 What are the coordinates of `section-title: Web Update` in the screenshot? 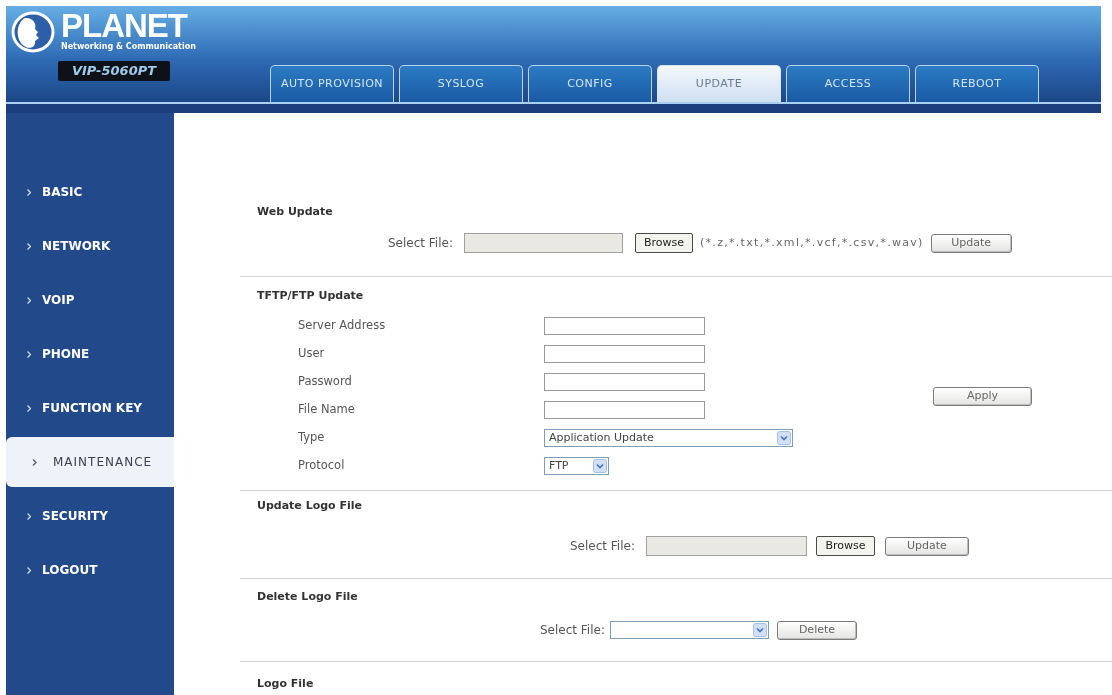 It's located at (295, 212).